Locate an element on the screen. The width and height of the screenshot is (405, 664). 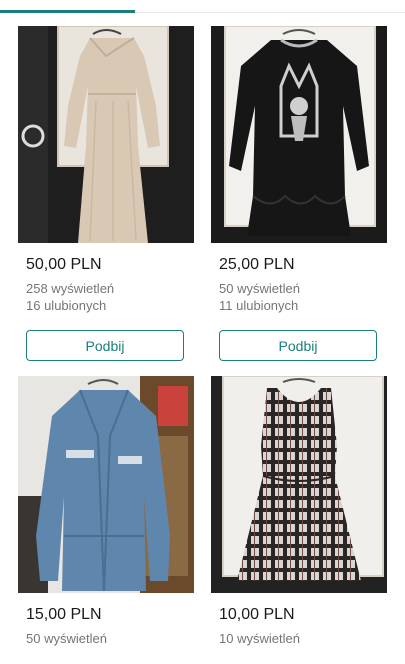
item-views: 10 wyświetleń is located at coordinates (259, 638).